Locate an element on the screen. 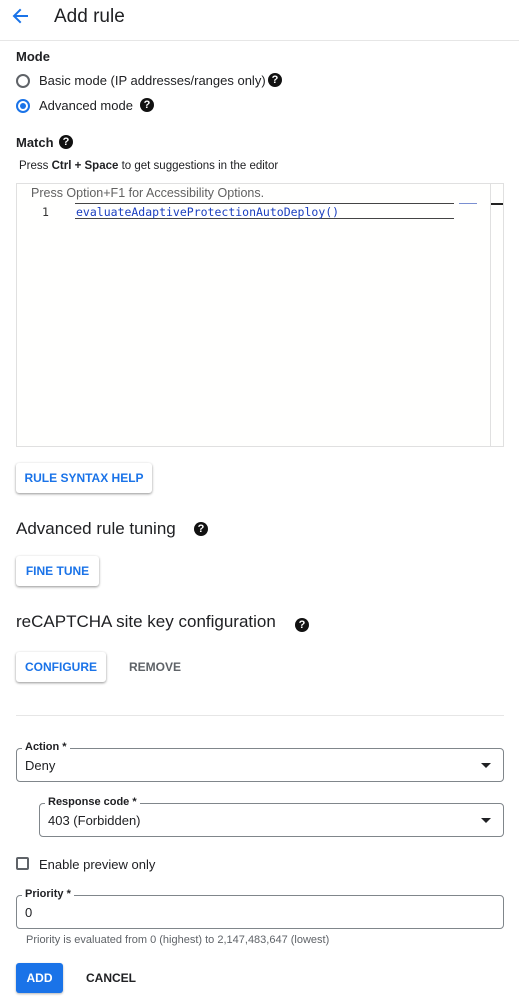 This screenshot has height=1000, width=519. priority-label: Priority * is located at coordinates (48, 894).